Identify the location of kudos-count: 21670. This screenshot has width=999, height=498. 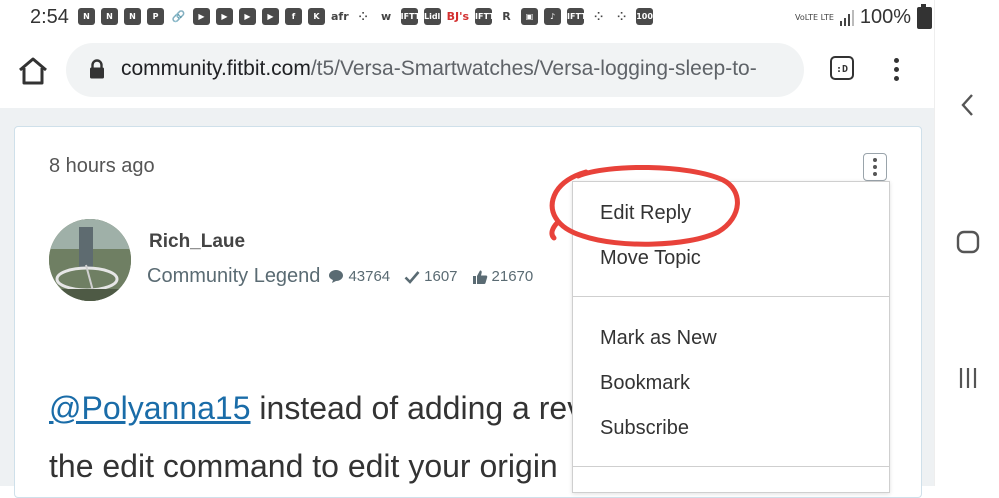
(512, 276).